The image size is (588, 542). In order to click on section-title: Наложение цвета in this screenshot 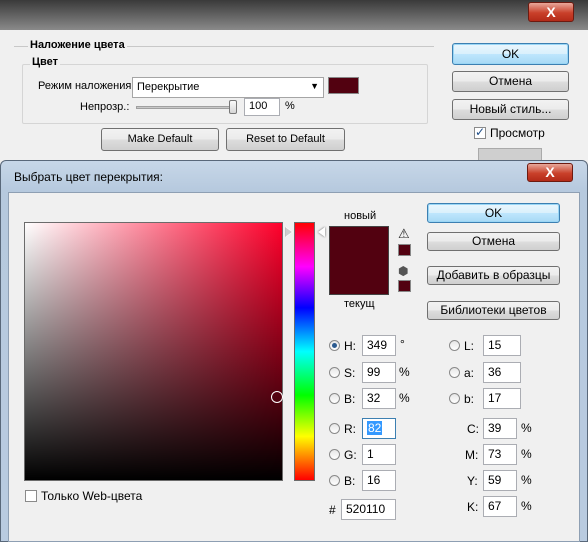, I will do `click(77, 45)`.